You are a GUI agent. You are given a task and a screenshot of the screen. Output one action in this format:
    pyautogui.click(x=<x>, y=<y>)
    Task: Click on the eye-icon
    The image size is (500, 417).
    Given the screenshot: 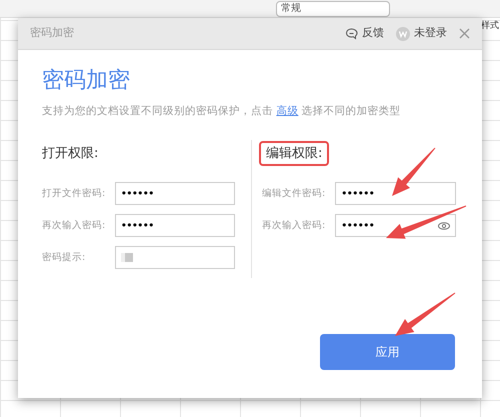 What is the action you would take?
    pyautogui.click(x=444, y=226)
    